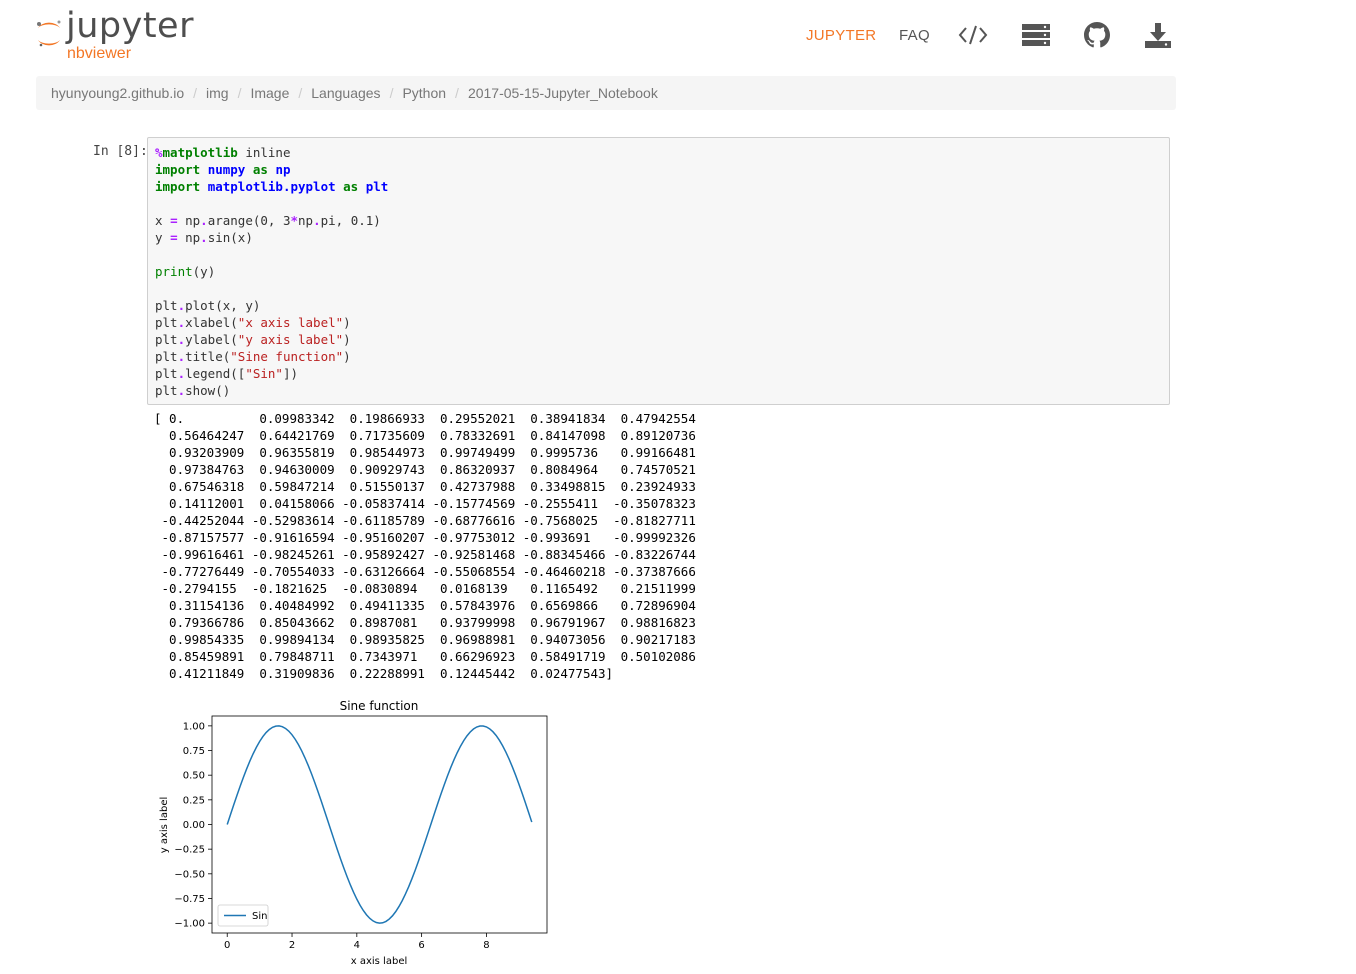 This screenshot has height=974, width=1356. Describe the element at coordinates (345, 93) in the screenshot. I see `breadcrumb-item: Languages` at that location.